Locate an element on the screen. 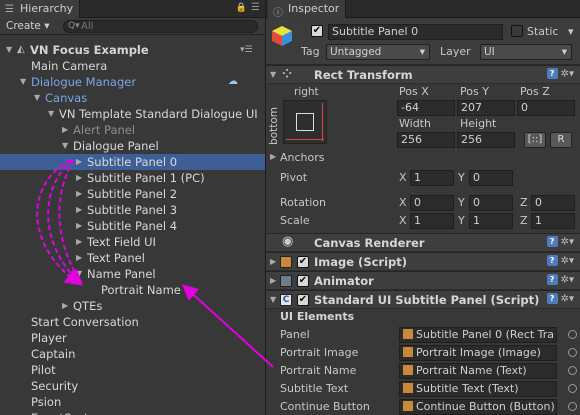 The height and width of the screenshot is (415, 580). object-reference-field: Continue Button (Button) is located at coordinates (478, 407).